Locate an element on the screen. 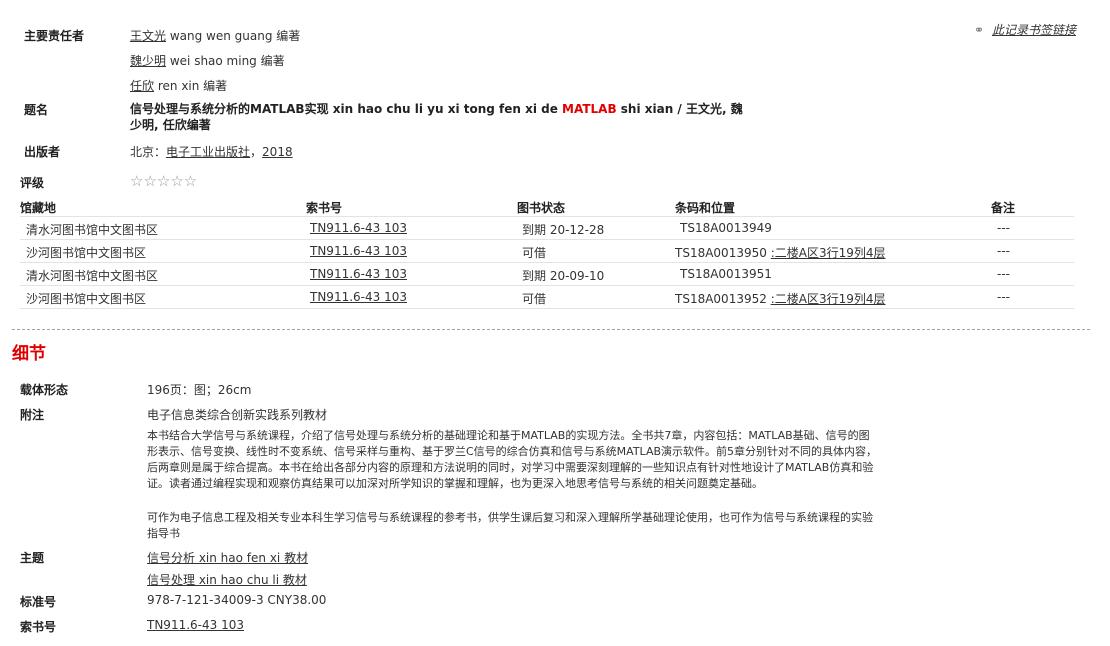  record-bookmark-link: ⚭ 此记录书签链接 is located at coordinates (1025, 29).